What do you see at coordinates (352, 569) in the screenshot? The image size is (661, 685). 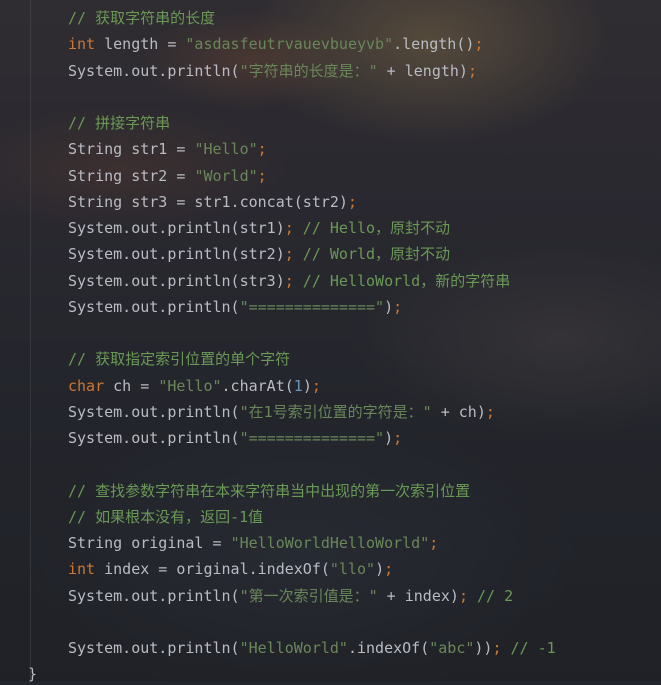 I see `string-literal-token: "llo"` at bounding box center [352, 569].